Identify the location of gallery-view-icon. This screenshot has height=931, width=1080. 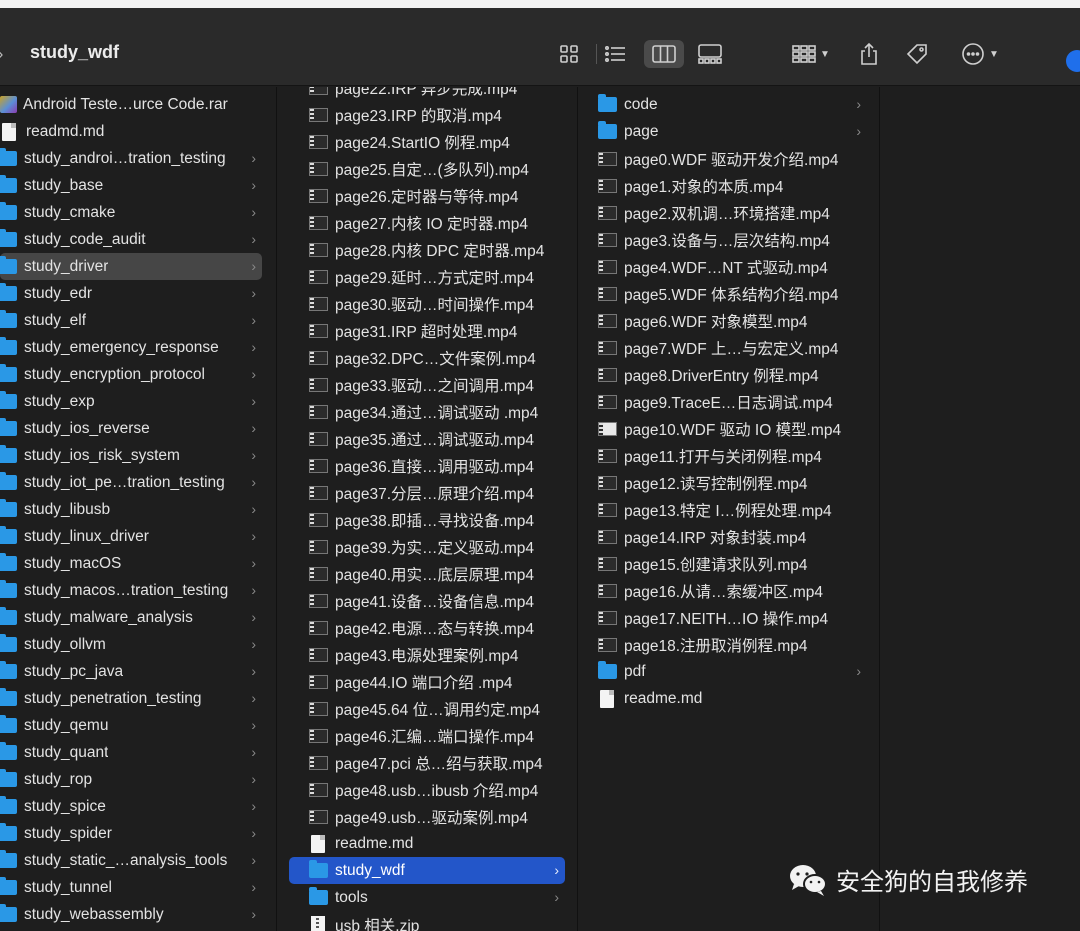
(710, 54).